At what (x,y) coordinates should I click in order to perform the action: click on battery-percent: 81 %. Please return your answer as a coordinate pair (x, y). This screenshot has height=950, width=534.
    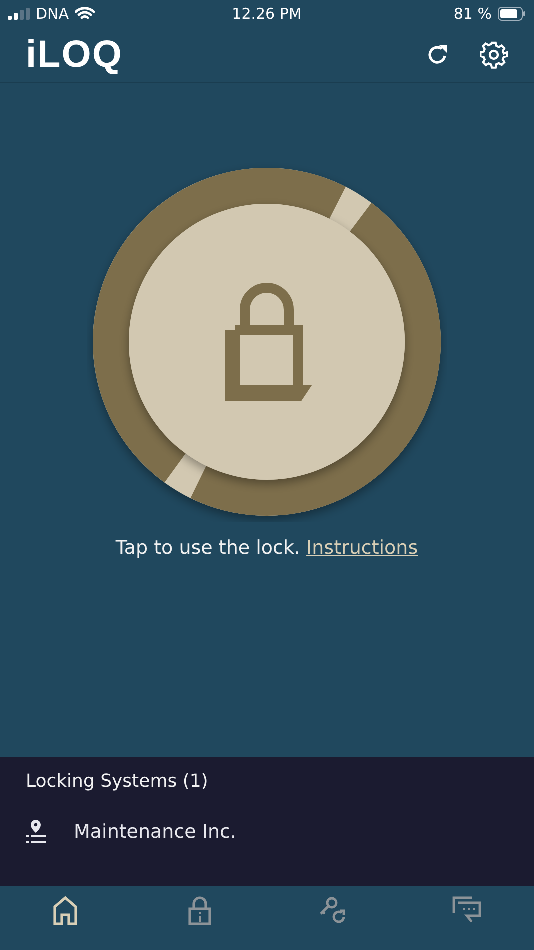
    Looking at the image, I should click on (473, 14).